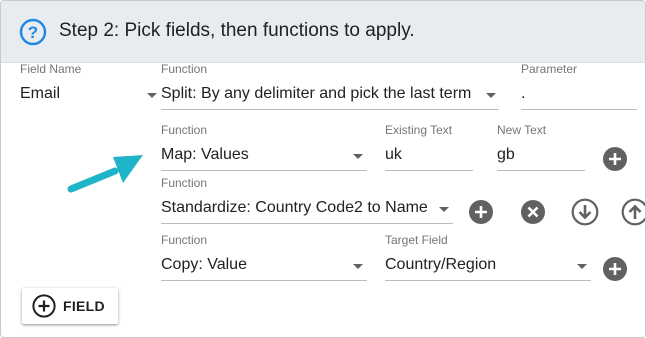 This screenshot has width=646, height=338. What do you see at coordinates (441, 264) in the screenshot?
I see `target-field-value: Country/Region` at bounding box center [441, 264].